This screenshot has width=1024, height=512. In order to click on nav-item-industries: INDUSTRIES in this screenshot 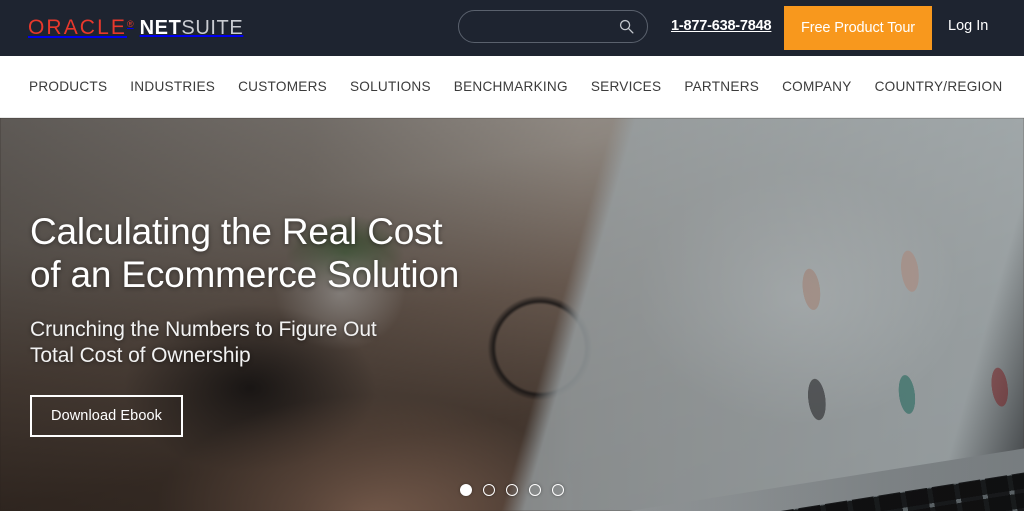, I will do `click(172, 86)`.